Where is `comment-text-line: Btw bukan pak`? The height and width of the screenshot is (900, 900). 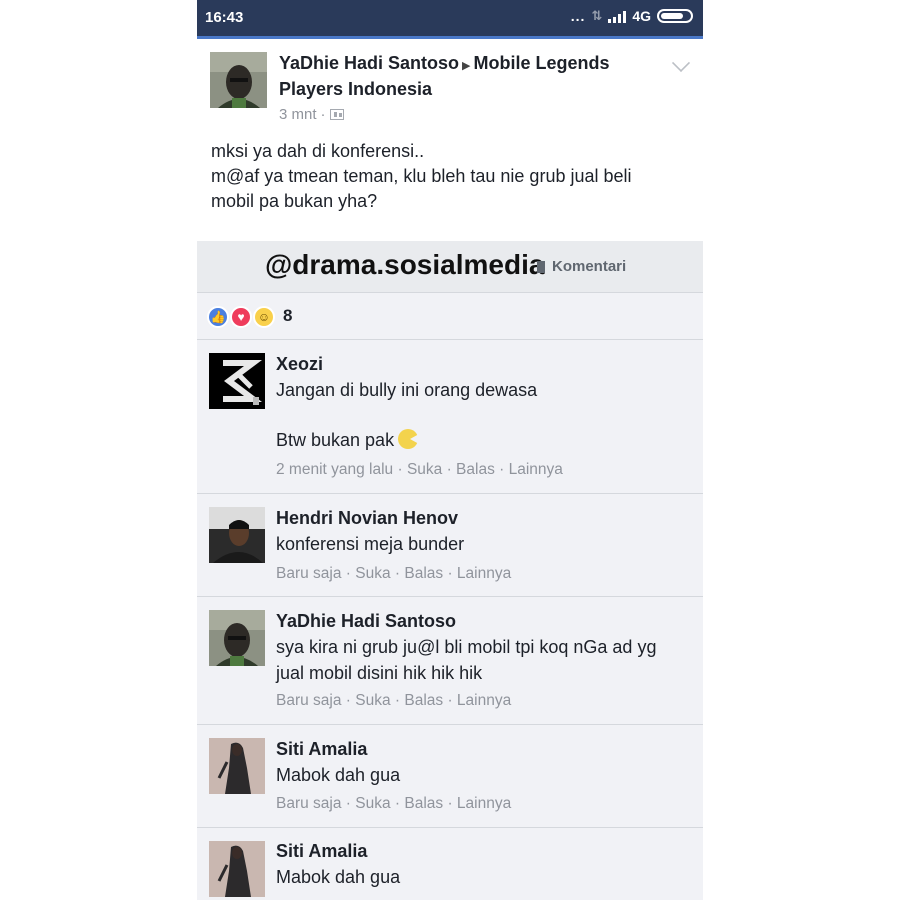
comment-text-line: Btw bukan pak is located at coordinates (486, 440).